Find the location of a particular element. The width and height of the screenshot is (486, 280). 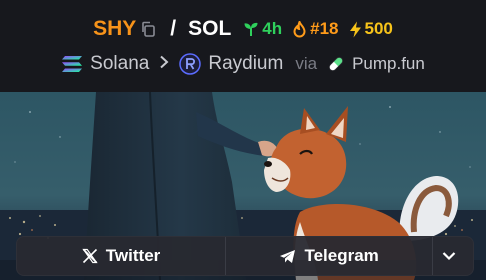

flame-icon is located at coordinates (299, 28).